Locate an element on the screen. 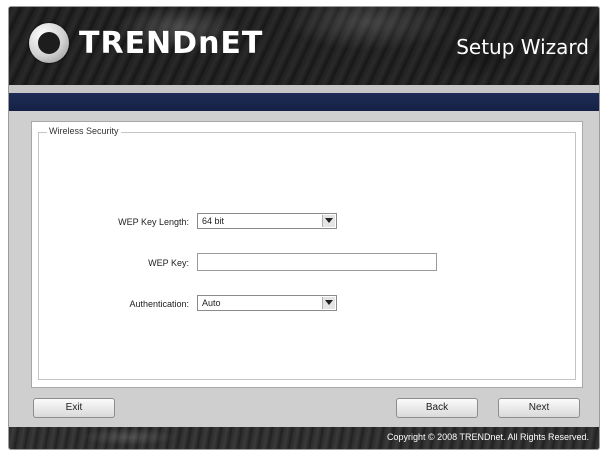  trendnet-logo: TRENDnET is located at coordinates (146, 43).